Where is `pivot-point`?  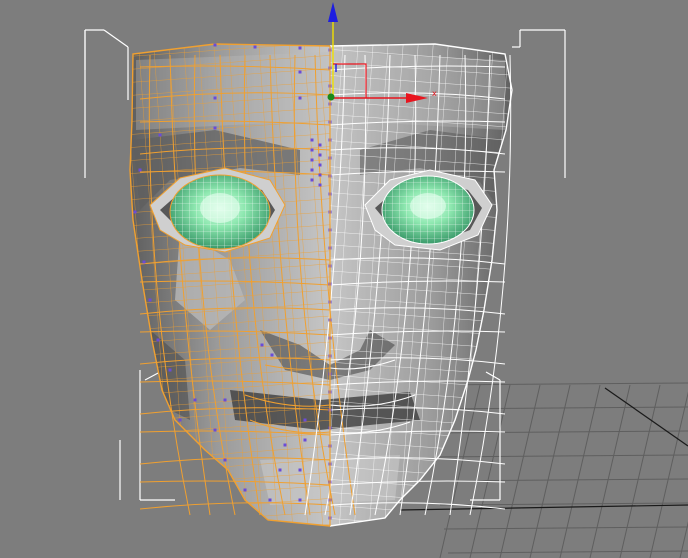 pivot-point is located at coordinates (331, 97).